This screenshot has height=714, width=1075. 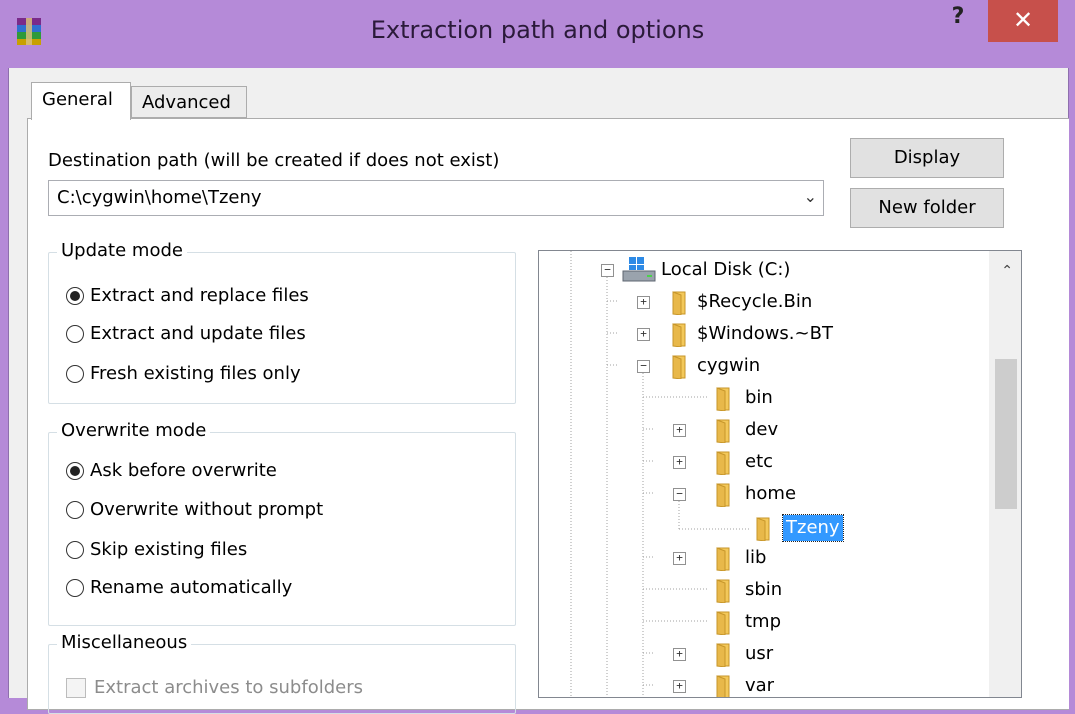 I want to click on help-button: ?, so click(x=958, y=18).